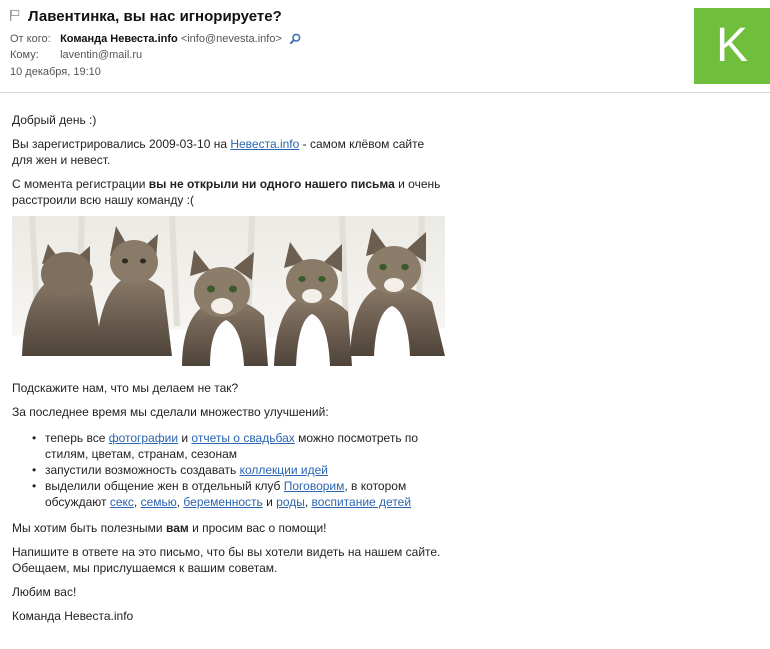  What do you see at coordinates (15, 15) in the screenshot?
I see `flag-icon` at bounding box center [15, 15].